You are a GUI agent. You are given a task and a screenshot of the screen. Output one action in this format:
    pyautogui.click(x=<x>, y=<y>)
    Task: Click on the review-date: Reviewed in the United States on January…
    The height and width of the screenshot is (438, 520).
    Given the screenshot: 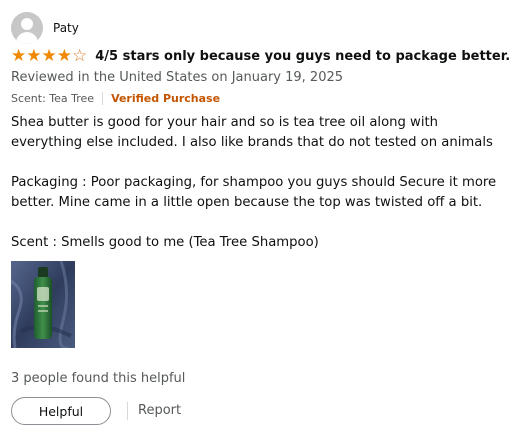 What is the action you would take?
    pyautogui.click(x=177, y=77)
    